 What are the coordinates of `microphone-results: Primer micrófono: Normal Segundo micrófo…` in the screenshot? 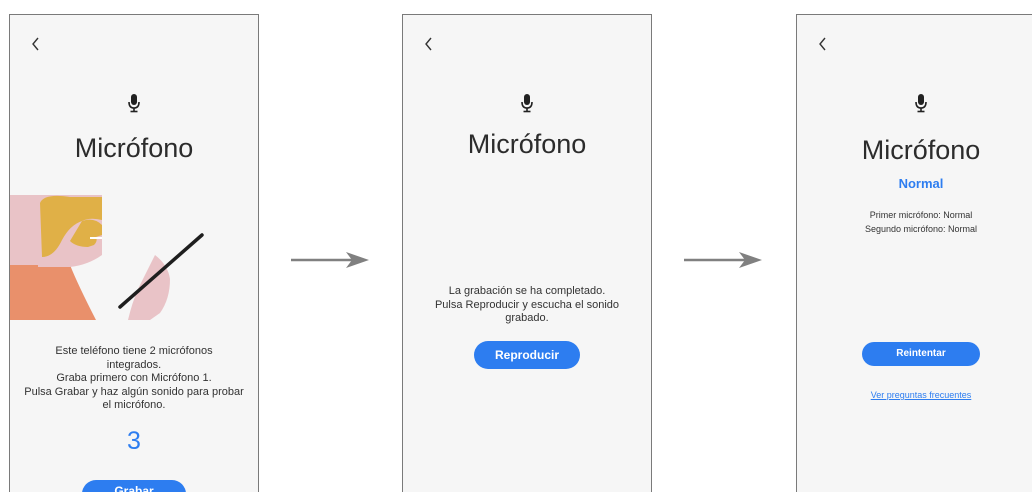 It's located at (914, 222).